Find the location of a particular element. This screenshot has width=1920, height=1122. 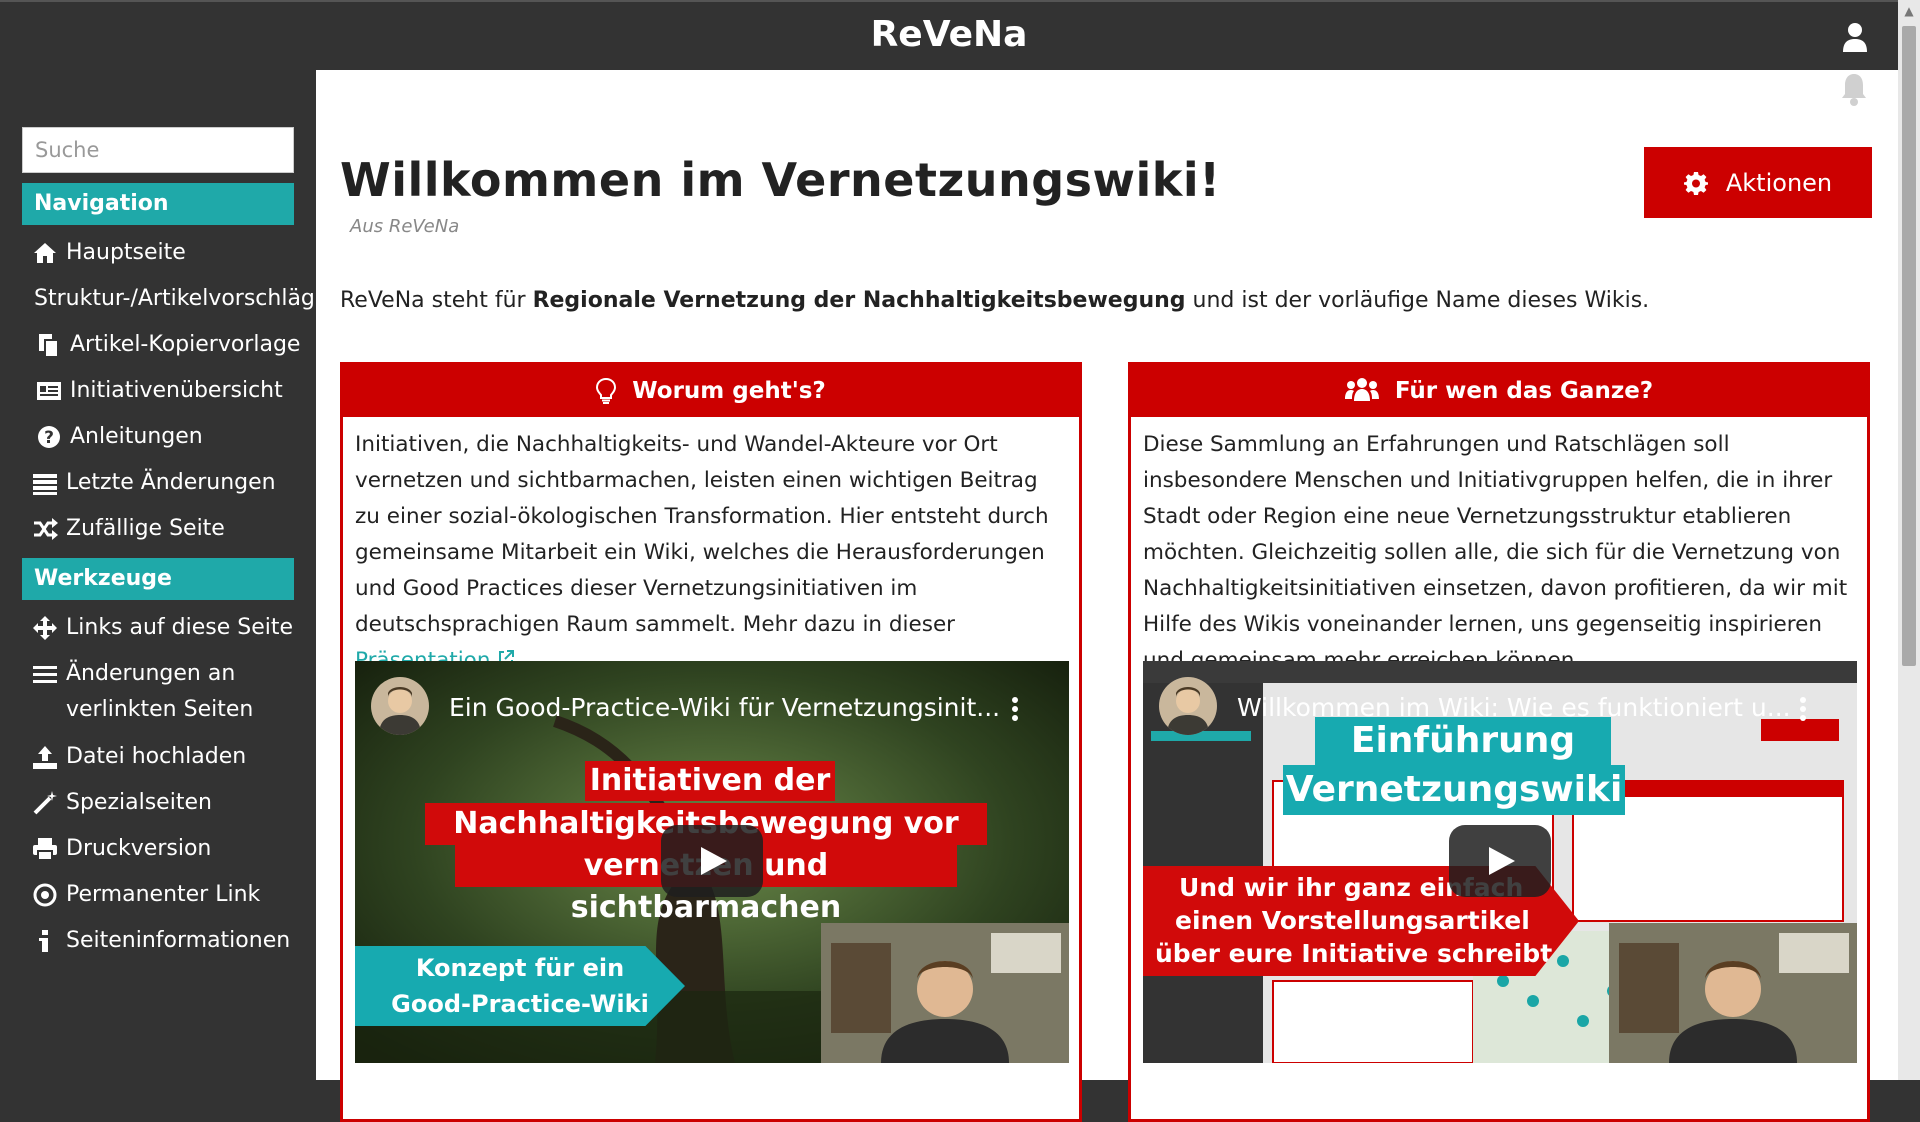

user-icon is located at coordinates (1855, 37).